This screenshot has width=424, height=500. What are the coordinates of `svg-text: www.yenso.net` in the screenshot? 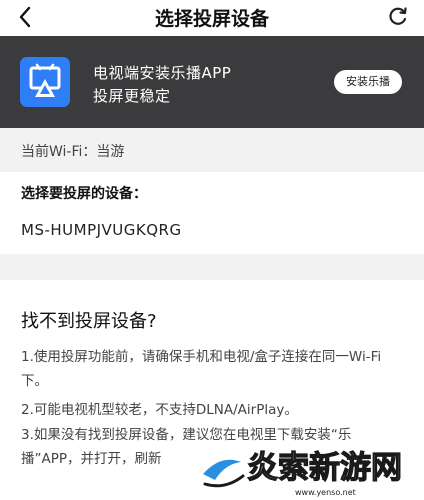 It's located at (325, 492).